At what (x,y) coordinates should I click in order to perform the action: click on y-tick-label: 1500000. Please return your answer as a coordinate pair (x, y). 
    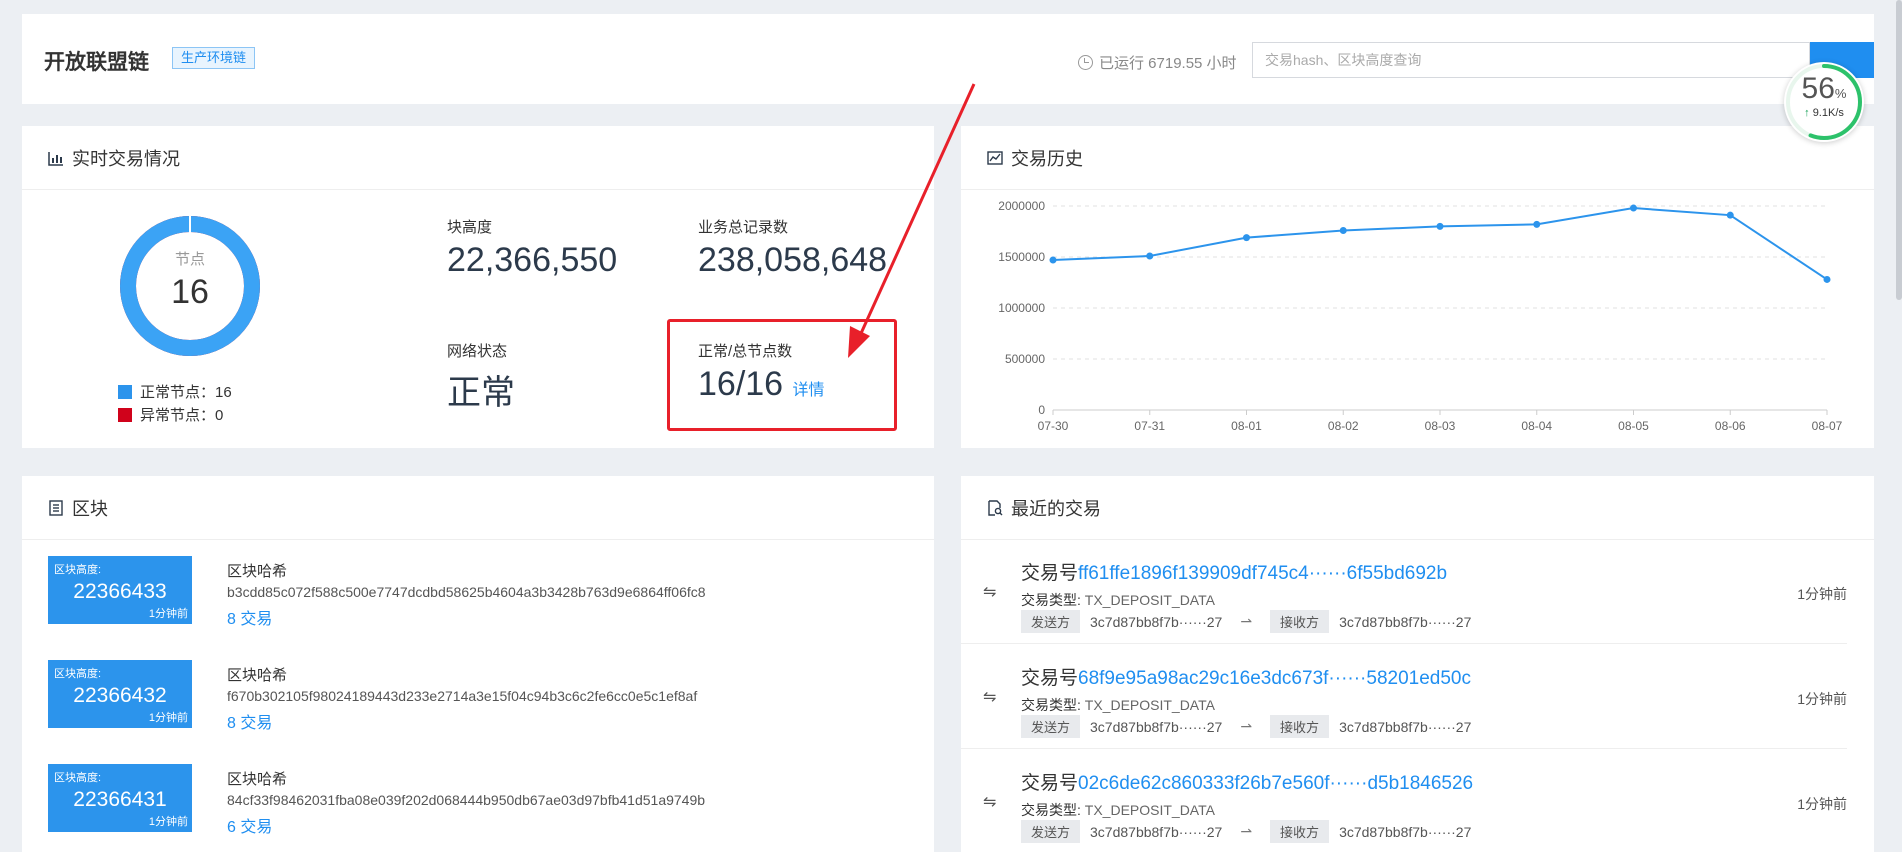
    Looking at the image, I should click on (1021, 257).